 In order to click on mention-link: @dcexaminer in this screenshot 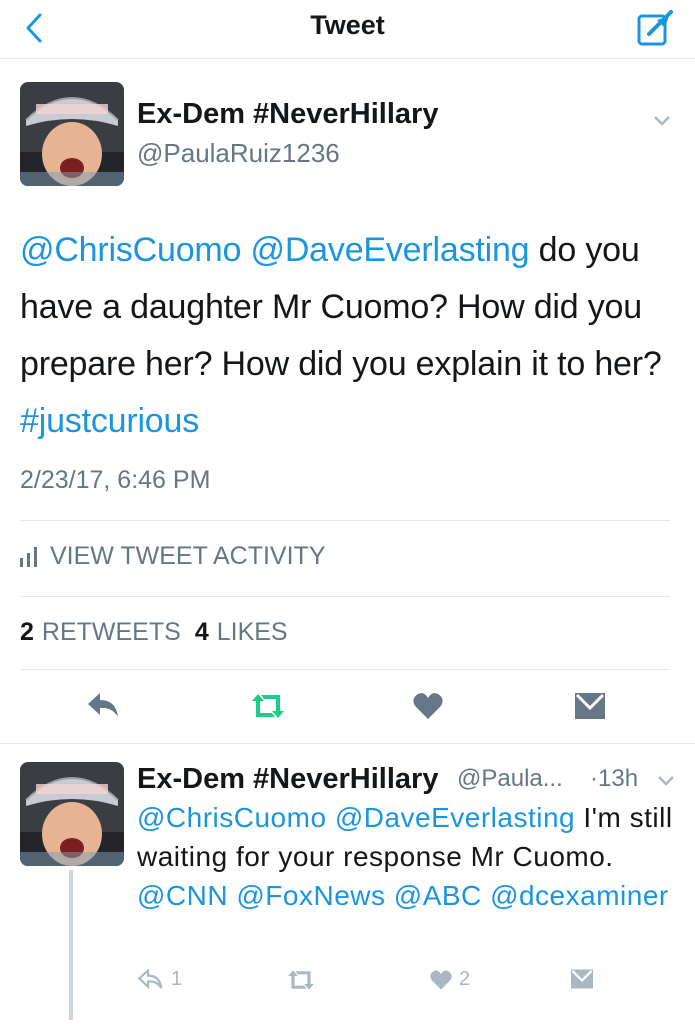, I will do `click(579, 895)`.